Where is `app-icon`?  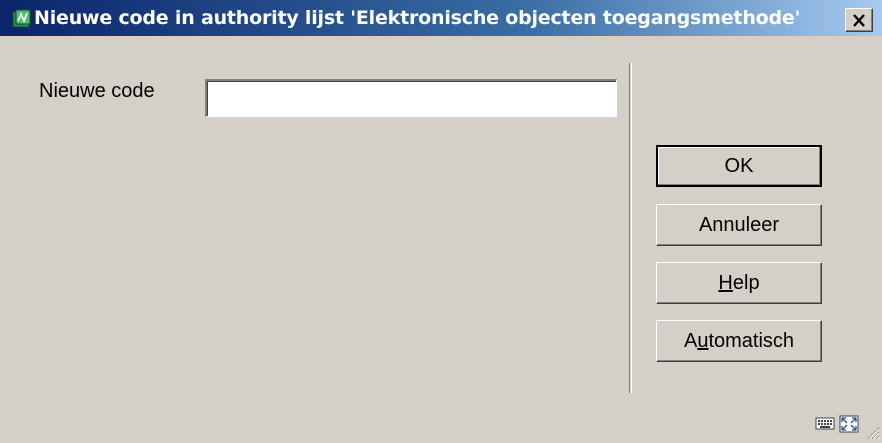 app-icon is located at coordinates (21, 18).